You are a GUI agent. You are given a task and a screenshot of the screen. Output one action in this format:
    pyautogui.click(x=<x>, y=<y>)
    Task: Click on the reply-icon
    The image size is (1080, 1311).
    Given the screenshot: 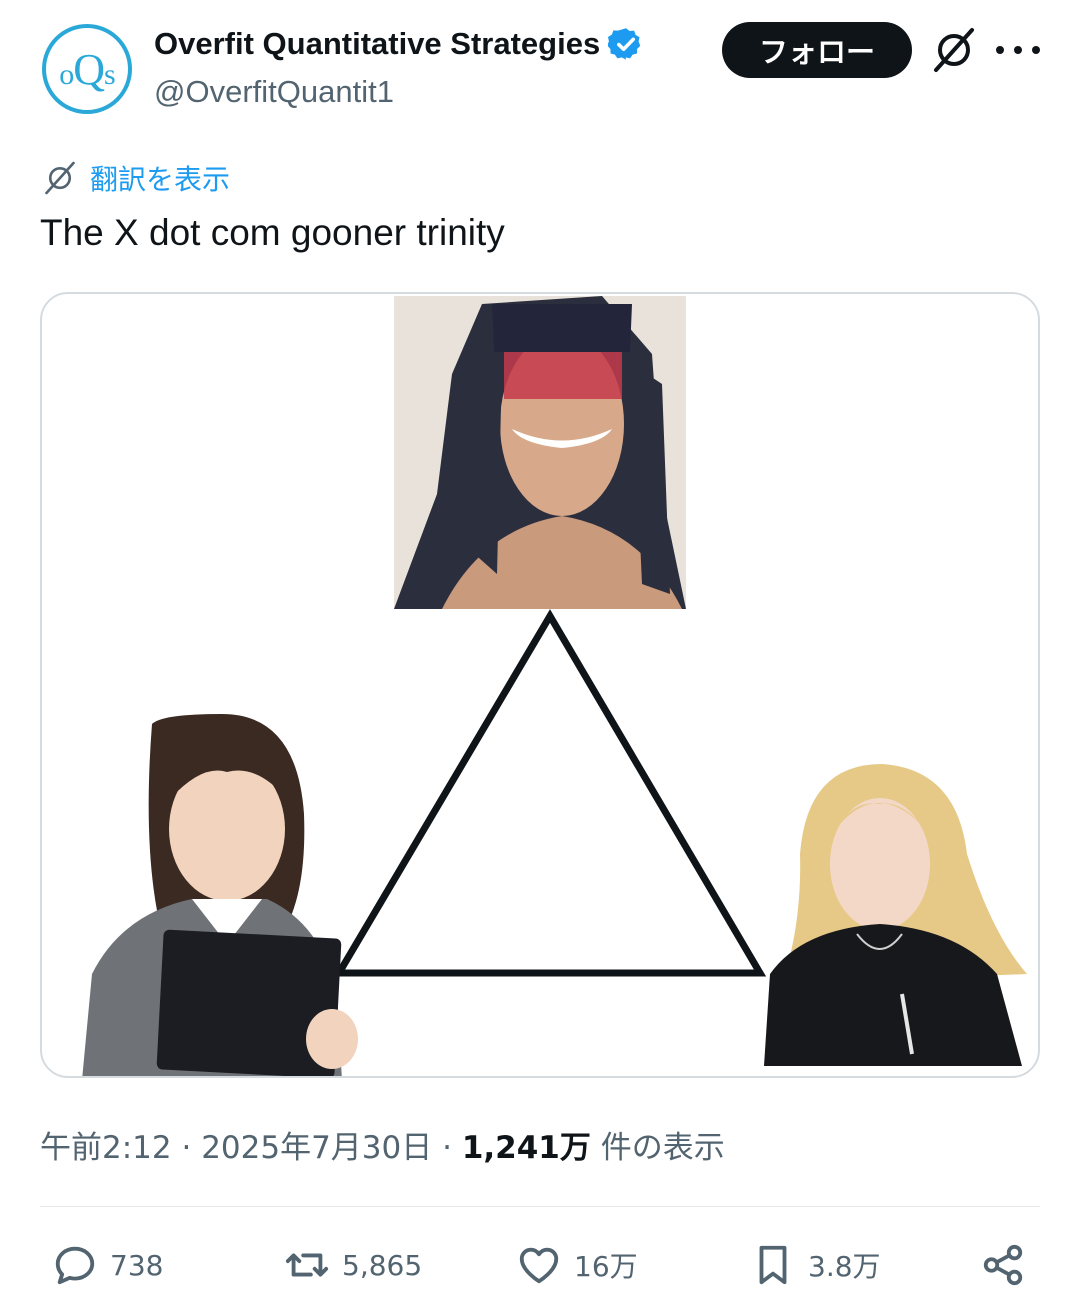 What is the action you would take?
    pyautogui.click(x=75, y=1265)
    